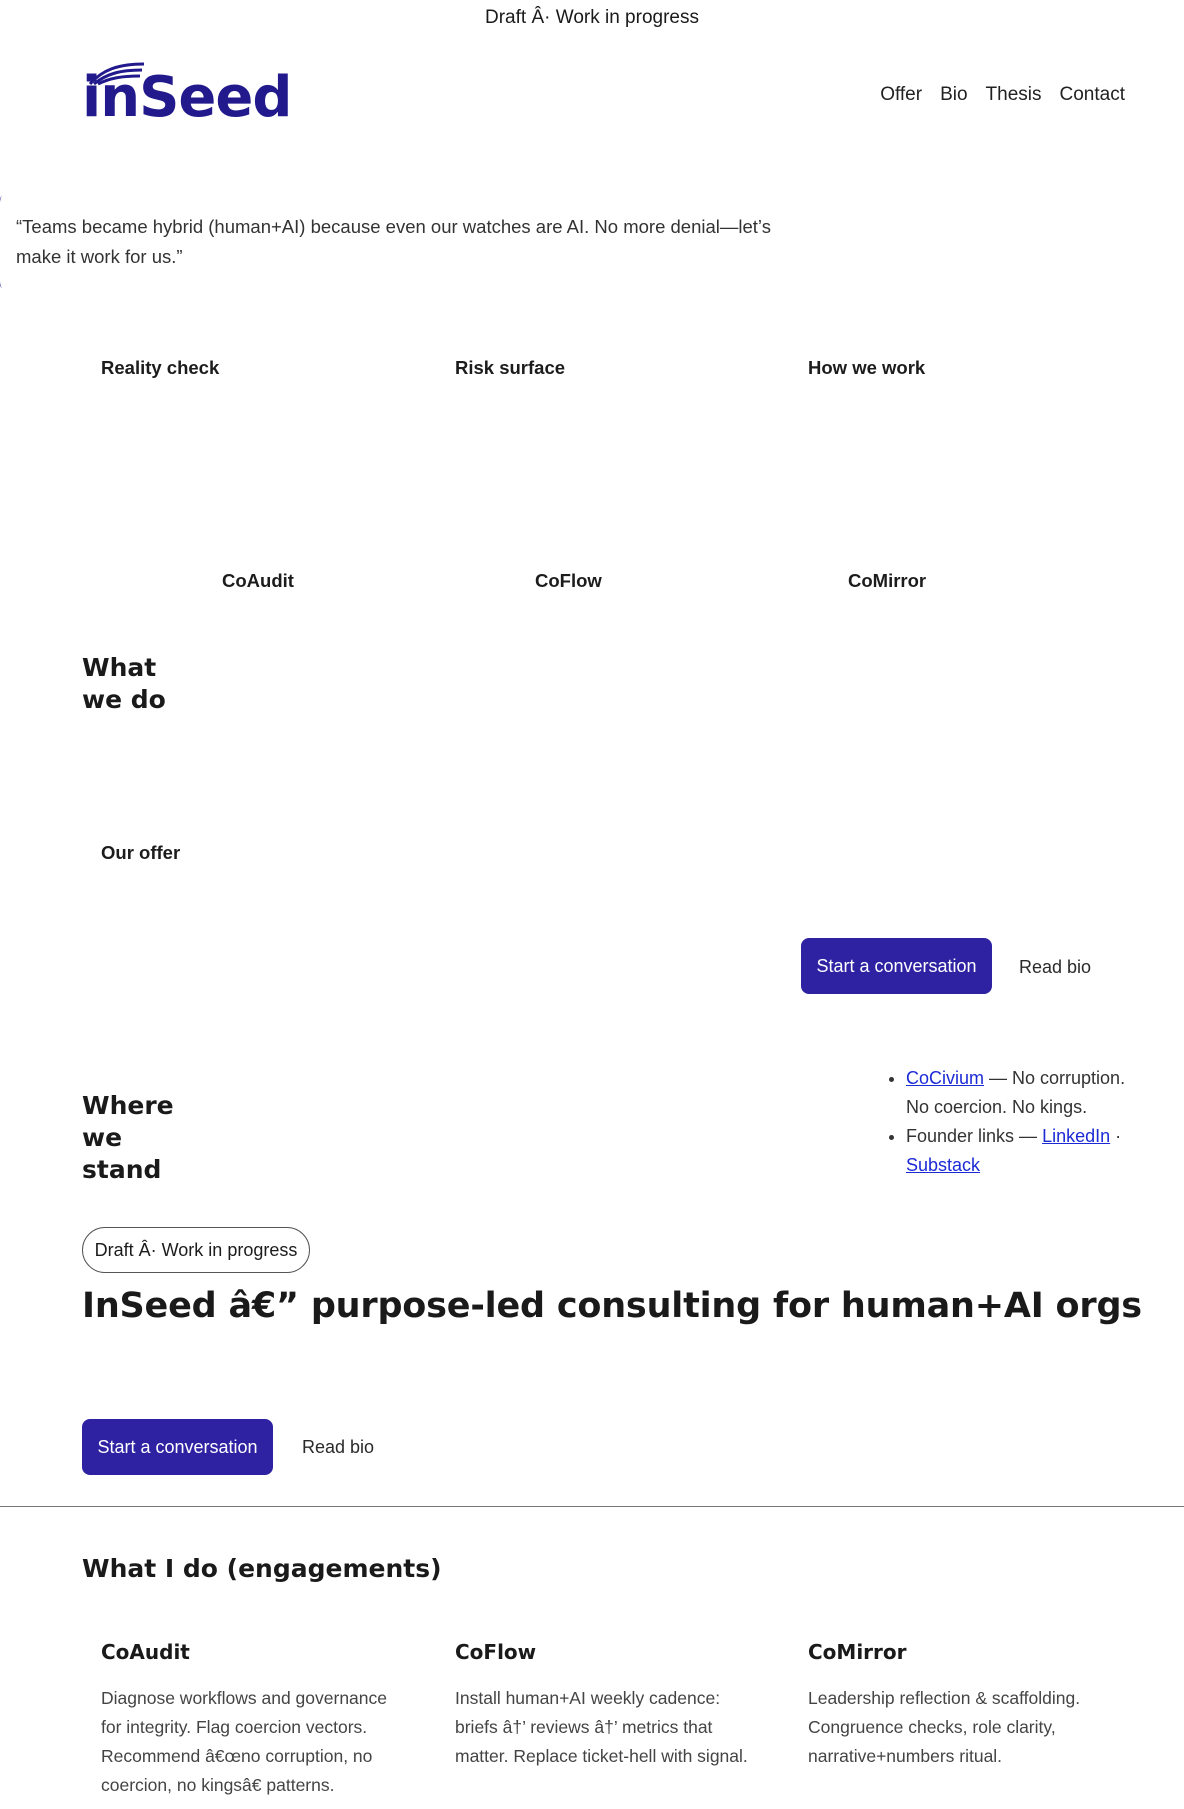 This screenshot has height=1809, width=1184. I want to click on section-divider, so click(592, 1506).